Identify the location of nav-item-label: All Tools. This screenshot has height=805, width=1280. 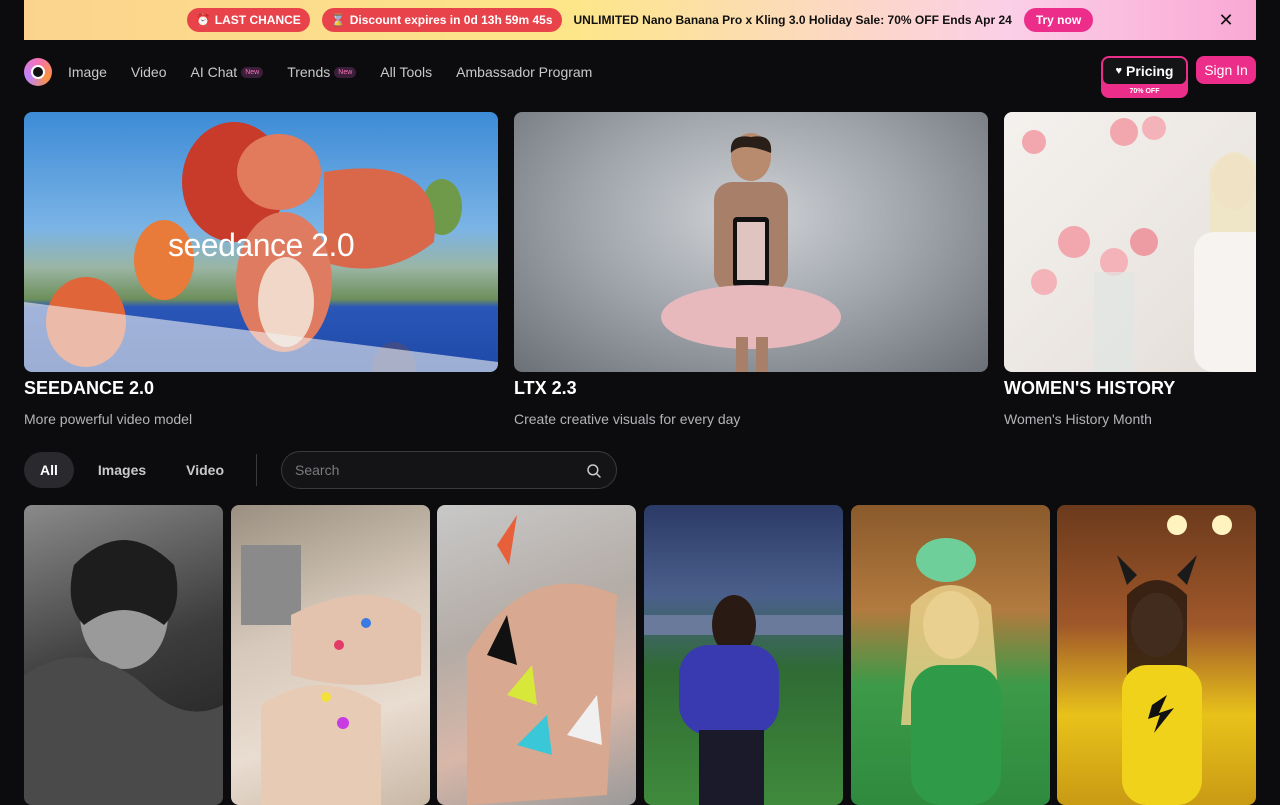
(406, 72).